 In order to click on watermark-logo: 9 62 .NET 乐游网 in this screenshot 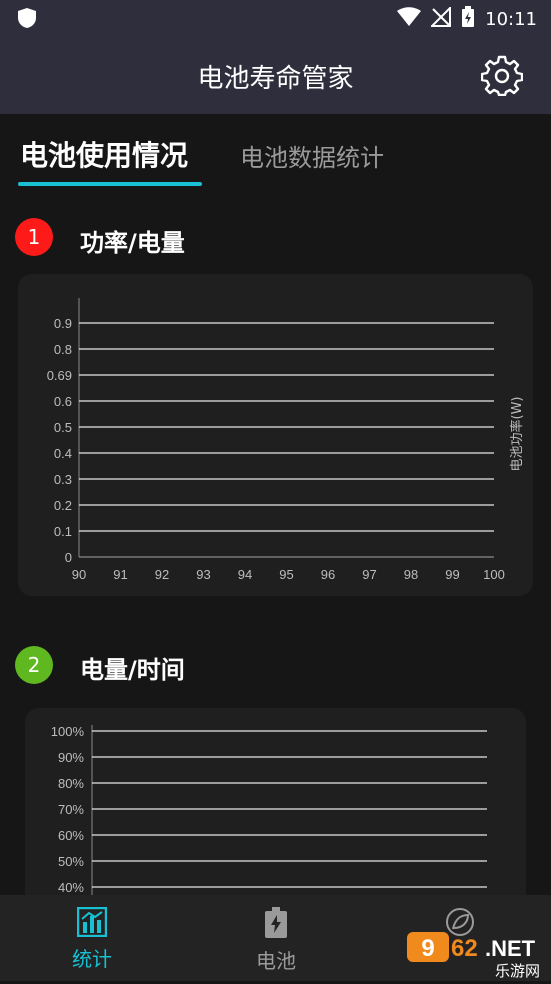, I will do `click(475, 954)`.